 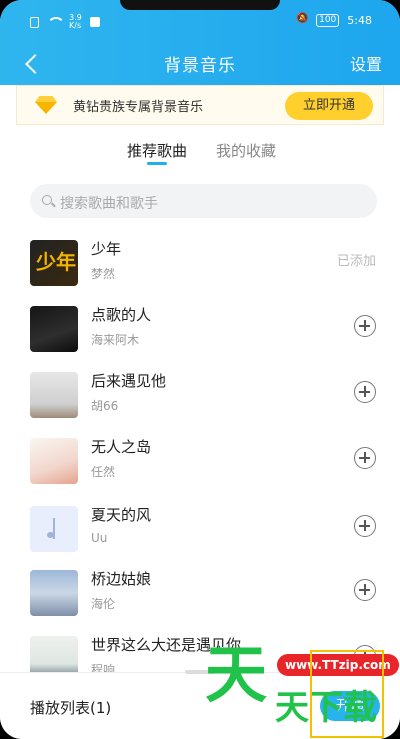 I want to click on search-icon, so click(x=47, y=200).